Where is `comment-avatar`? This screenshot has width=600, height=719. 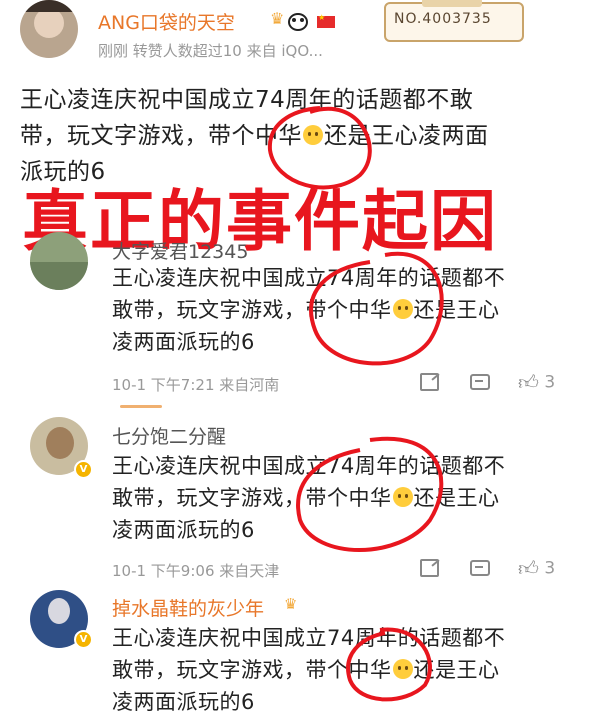
comment-avatar is located at coordinates (59, 261).